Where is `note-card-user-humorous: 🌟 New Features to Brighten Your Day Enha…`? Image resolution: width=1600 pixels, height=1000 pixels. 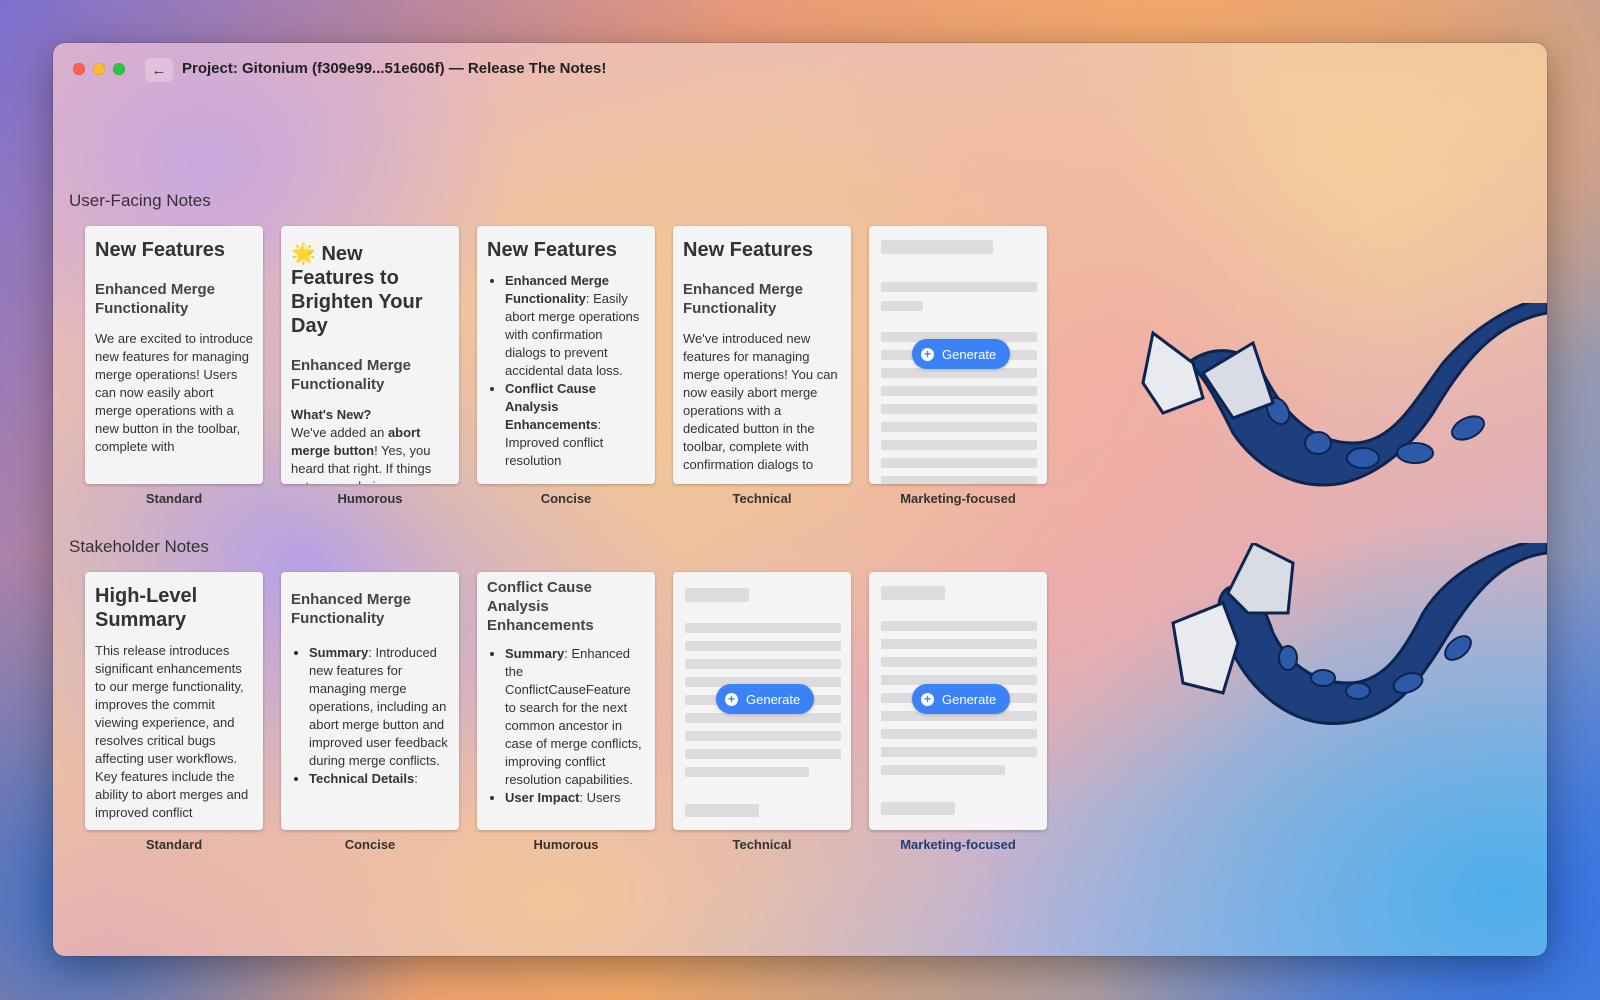
note-card-user-humorous: 🌟 New Features to Brighten Your Day Enha… is located at coordinates (370, 355).